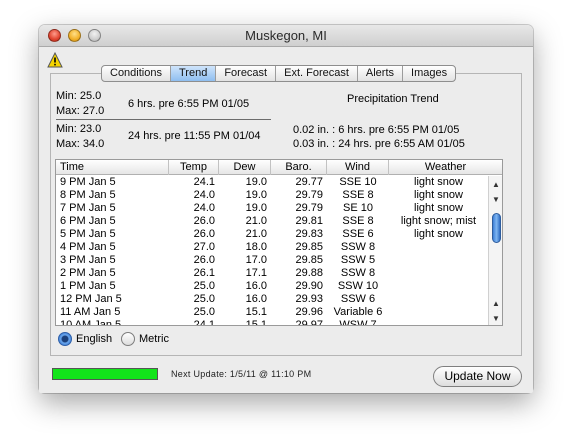 The height and width of the screenshot is (447, 572). What do you see at coordinates (272, 312) in the screenshot?
I see `table-row: 11 AM Jan 5 25.0 15.1 29.96 Variable 6` at bounding box center [272, 312].